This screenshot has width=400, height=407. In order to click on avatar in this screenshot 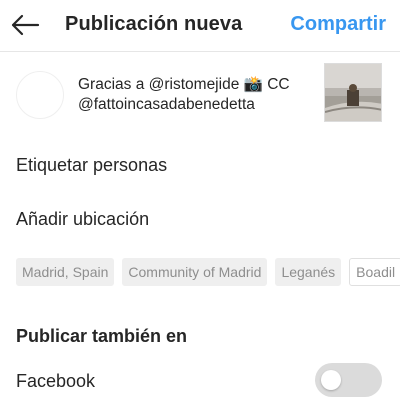, I will do `click(40, 95)`.